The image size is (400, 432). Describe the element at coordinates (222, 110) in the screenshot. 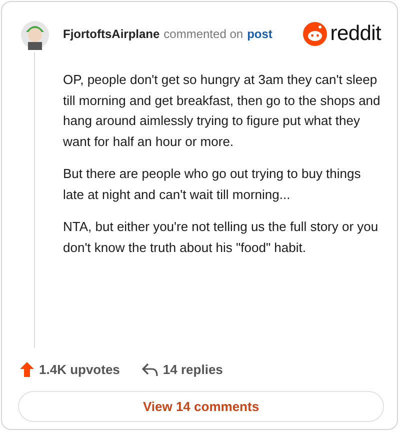

I see `comment-paragraph: OP, people don't get so hungry at 3am they can't sleep till morning and get breakfast, then go to the shops and hang around aimlessly trying to figure put what they want for half an hour or more.` at that location.